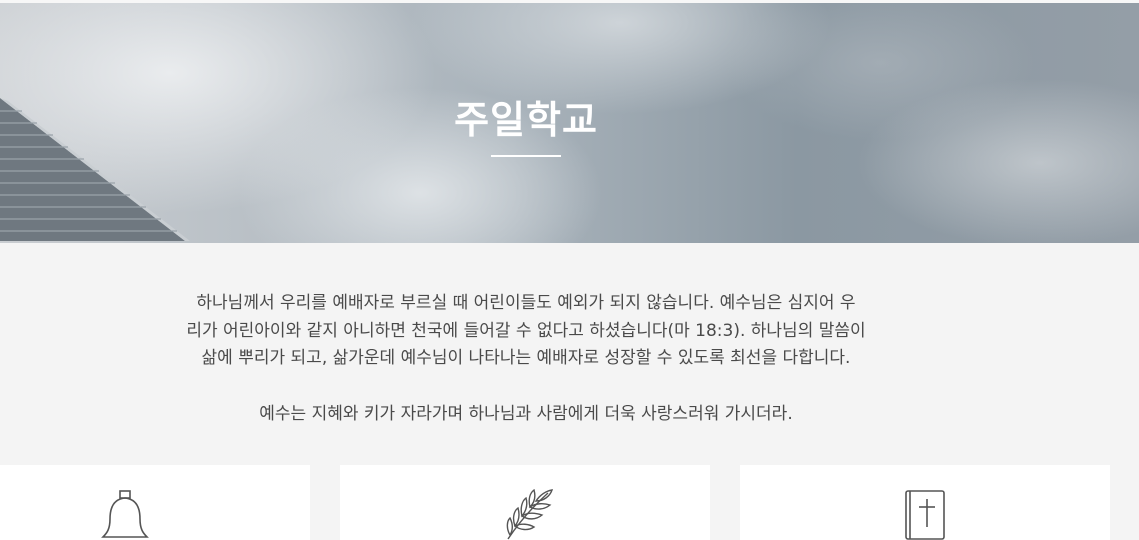  What do you see at coordinates (526, 156) in the screenshot?
I see `title-underline` at bounding box center [526, 156].